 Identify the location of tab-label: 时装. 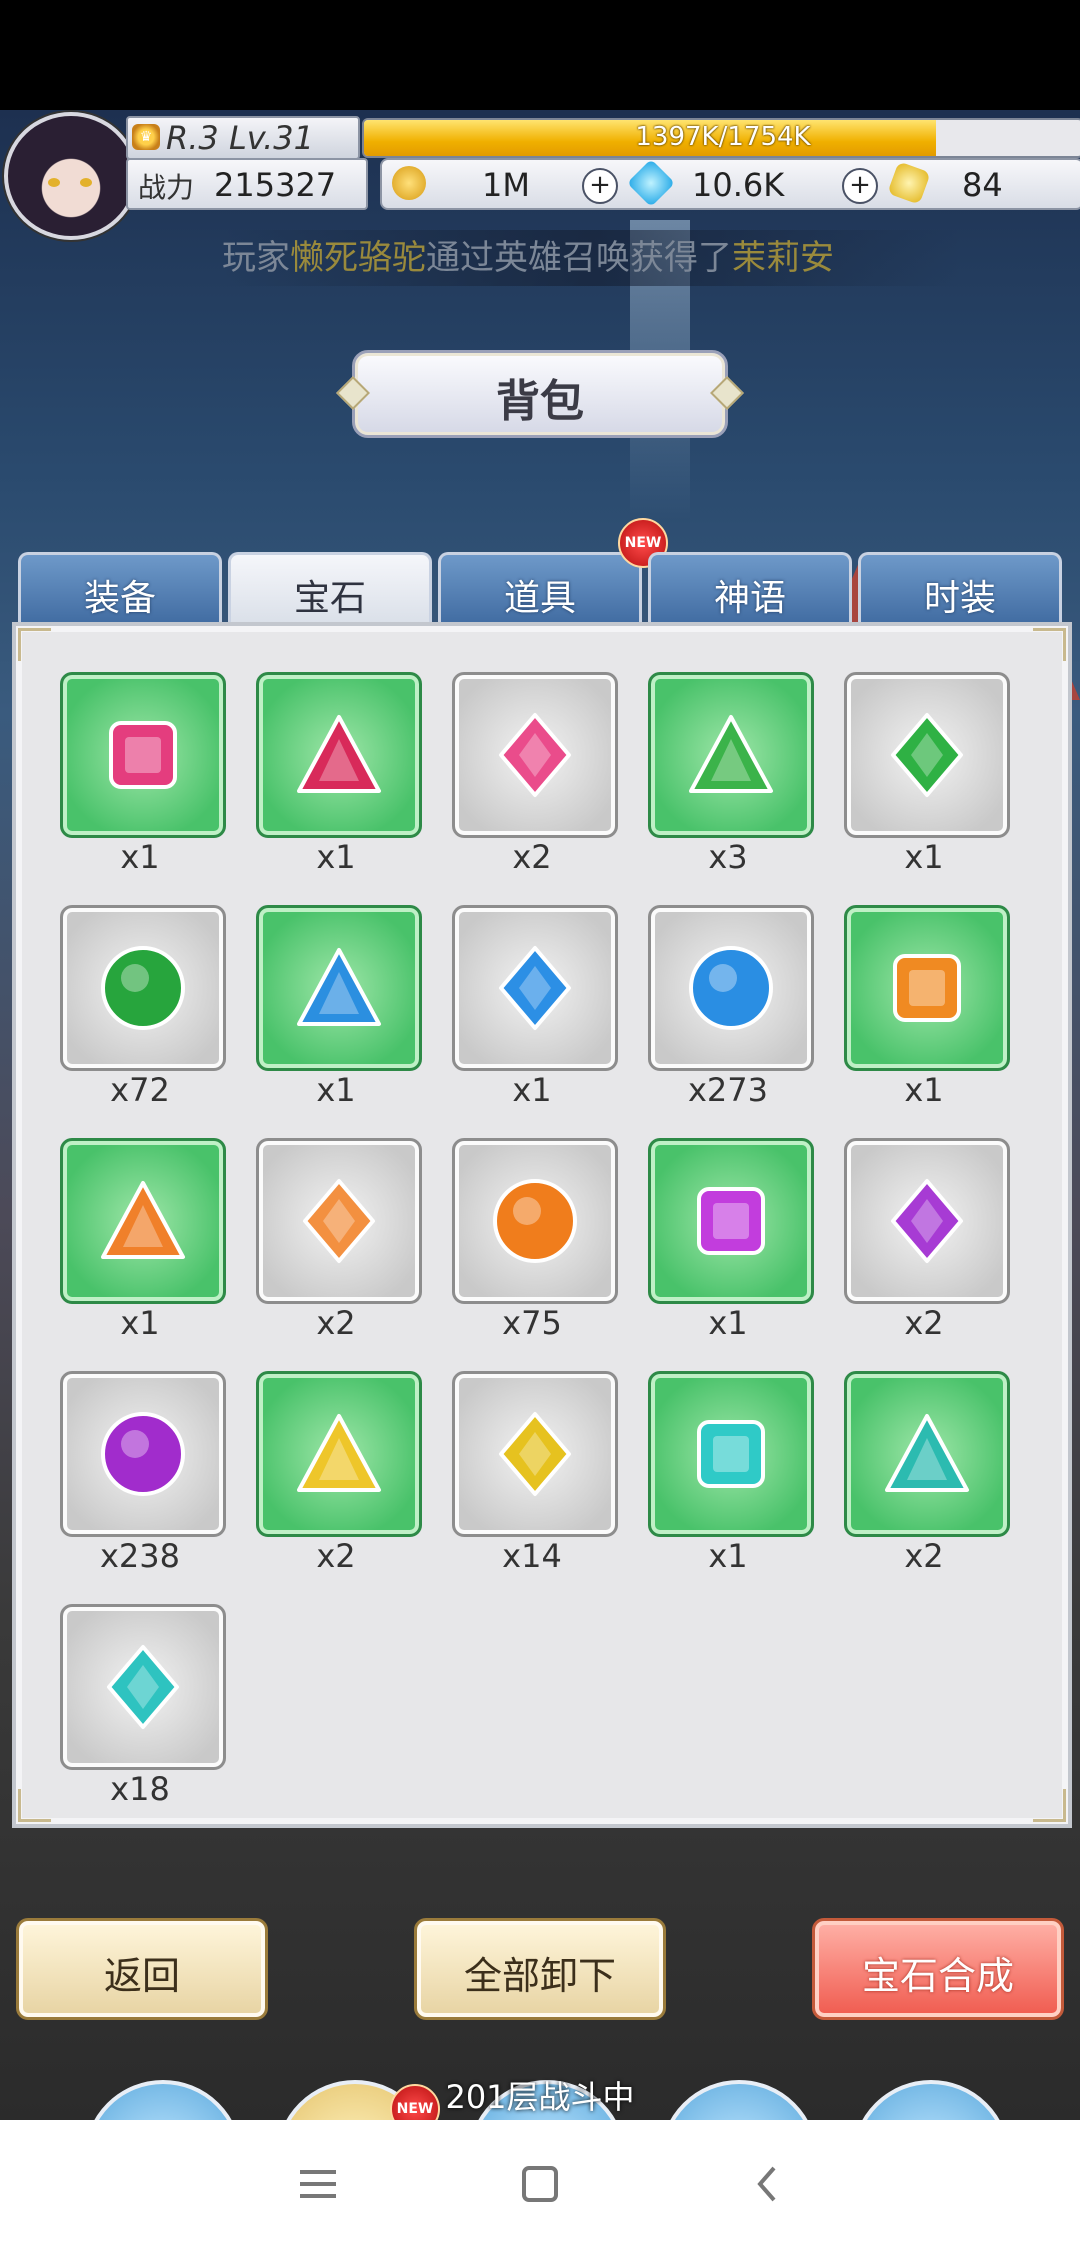
(959, 598).